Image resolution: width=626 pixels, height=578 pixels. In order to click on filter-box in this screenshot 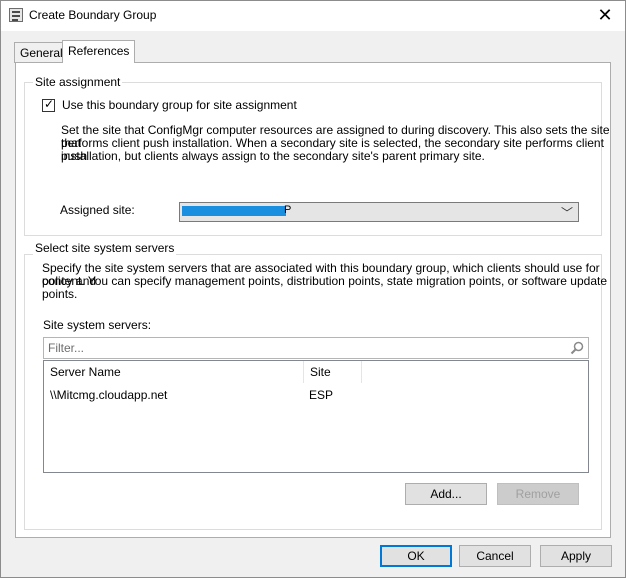, I will do `click(316, 348)`.